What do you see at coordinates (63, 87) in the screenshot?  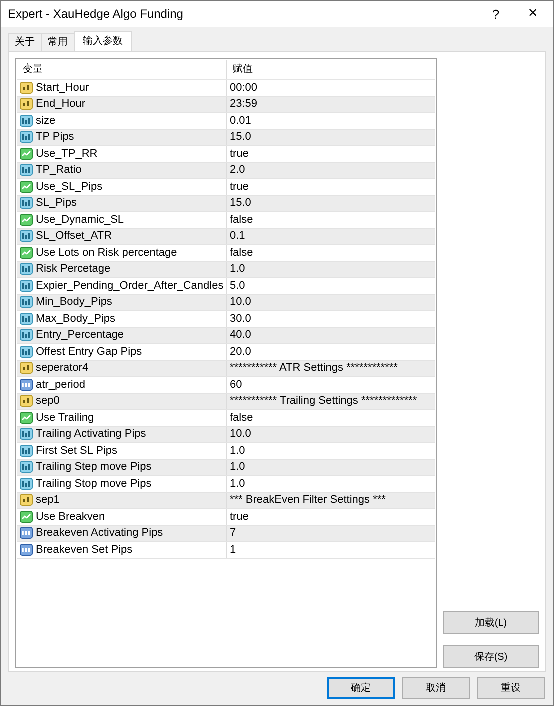 I see `parameter-name: Start_Hour` at bounding box center [63, 87].